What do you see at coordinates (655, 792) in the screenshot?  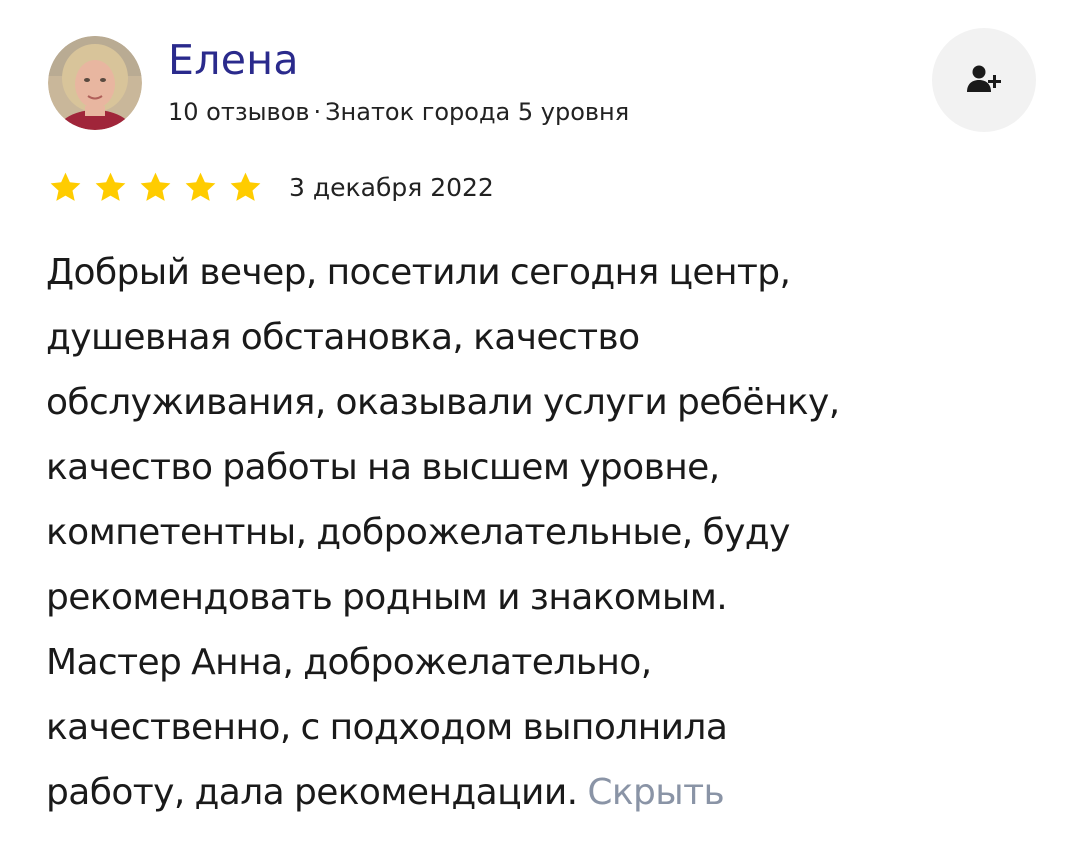 I see `hide-review-link: Скрыть` at bounding box center [655, 792].